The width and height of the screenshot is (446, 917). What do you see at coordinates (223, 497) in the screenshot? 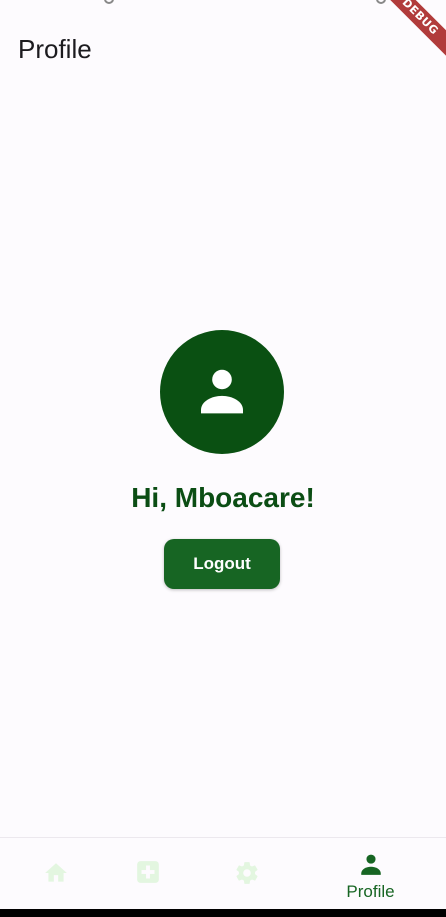
I see `greeting-text: Hi, Mboacare!` at bounding box center [223, 497].